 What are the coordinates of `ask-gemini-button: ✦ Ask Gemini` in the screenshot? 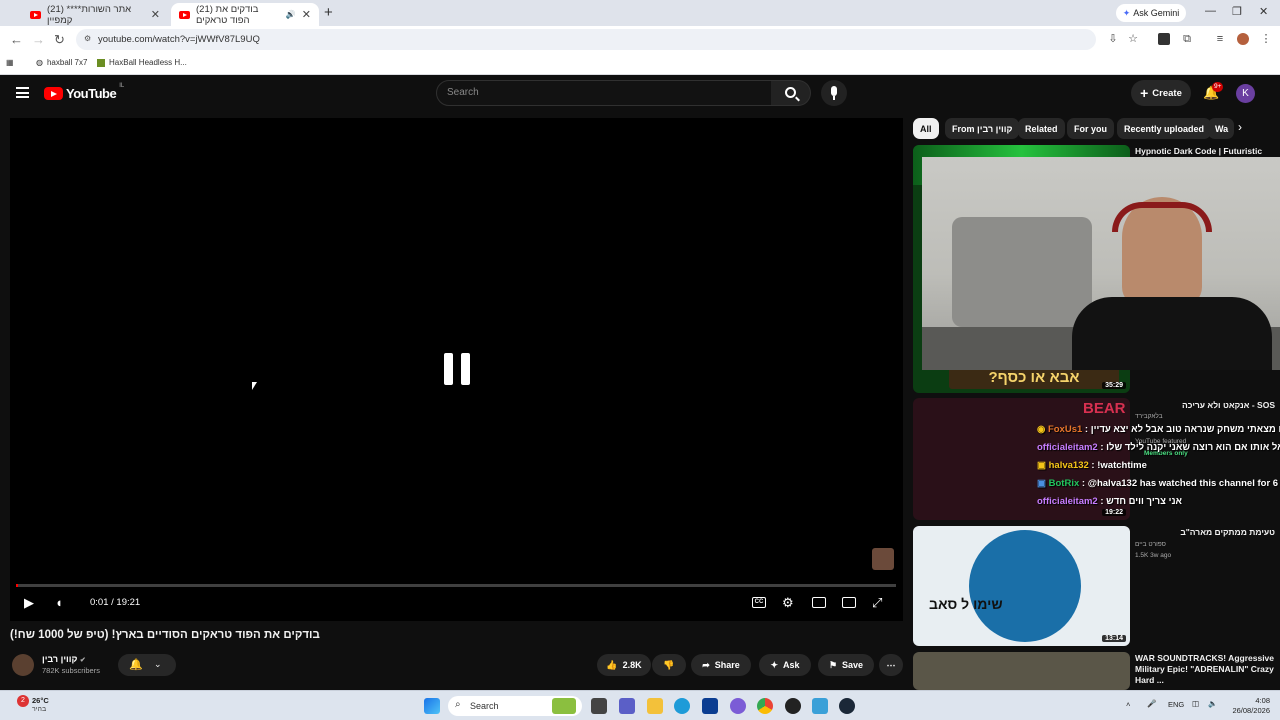 It's located at (1151, 13).